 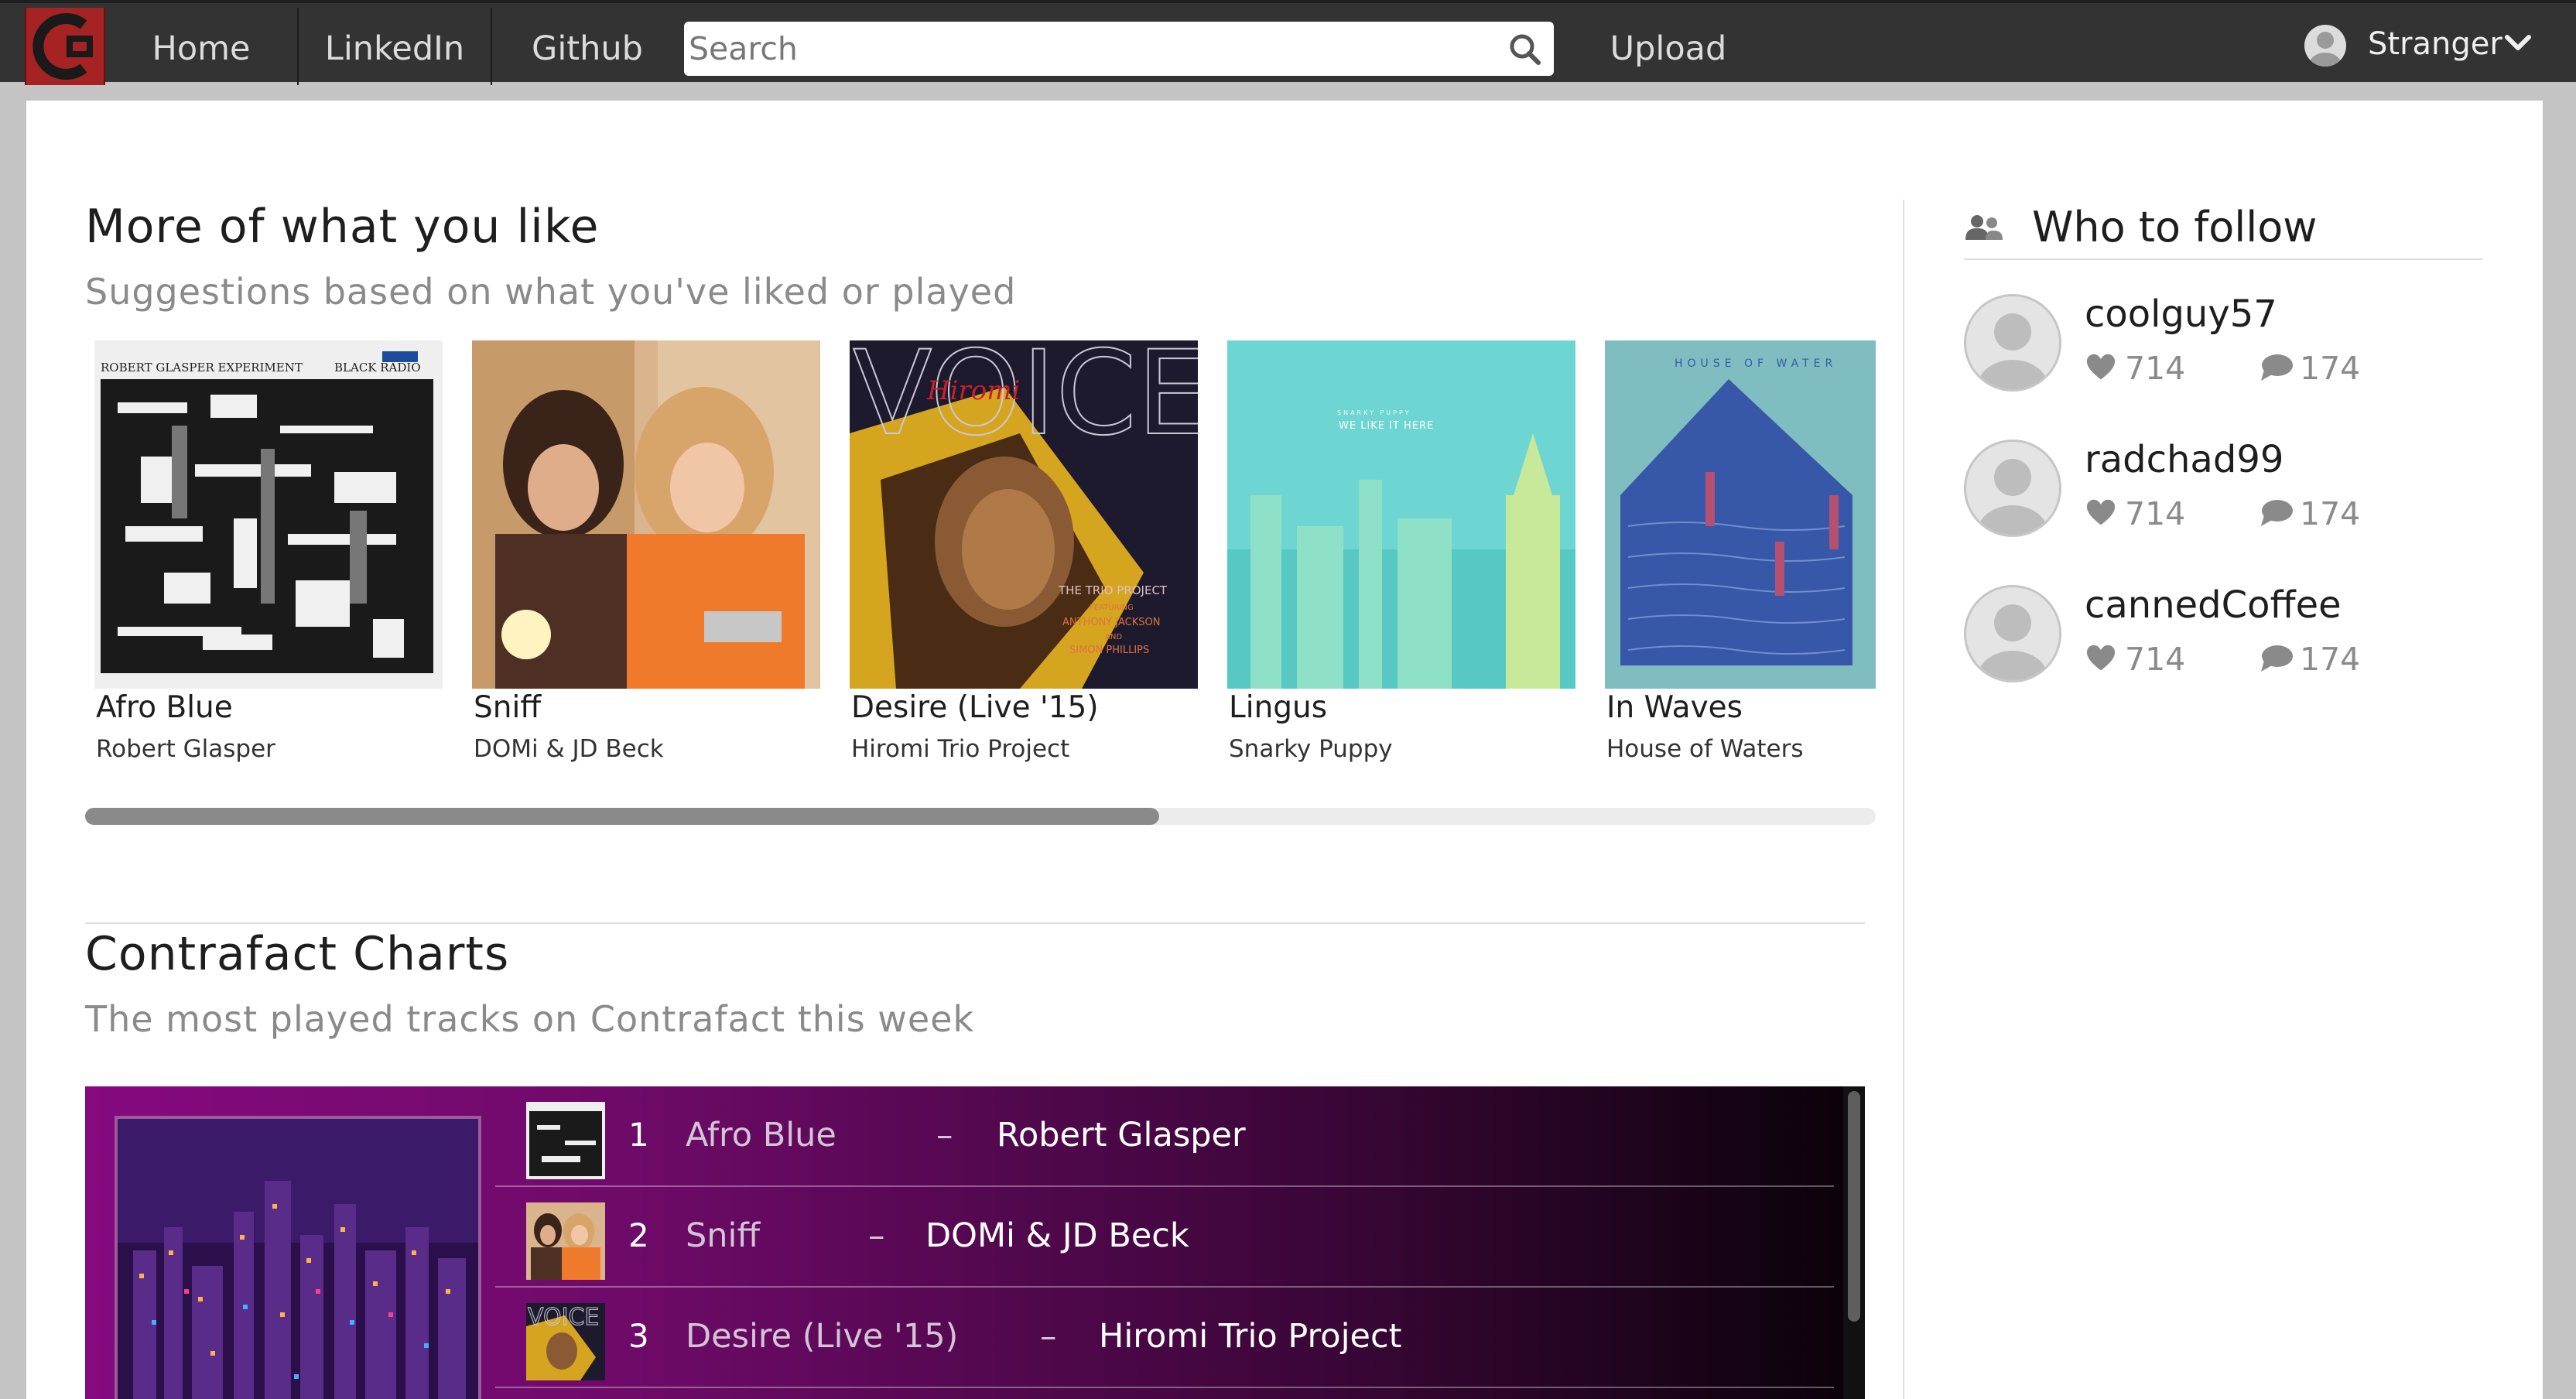 I want to click on svg-text: AND, so click(x=1114, y=637).